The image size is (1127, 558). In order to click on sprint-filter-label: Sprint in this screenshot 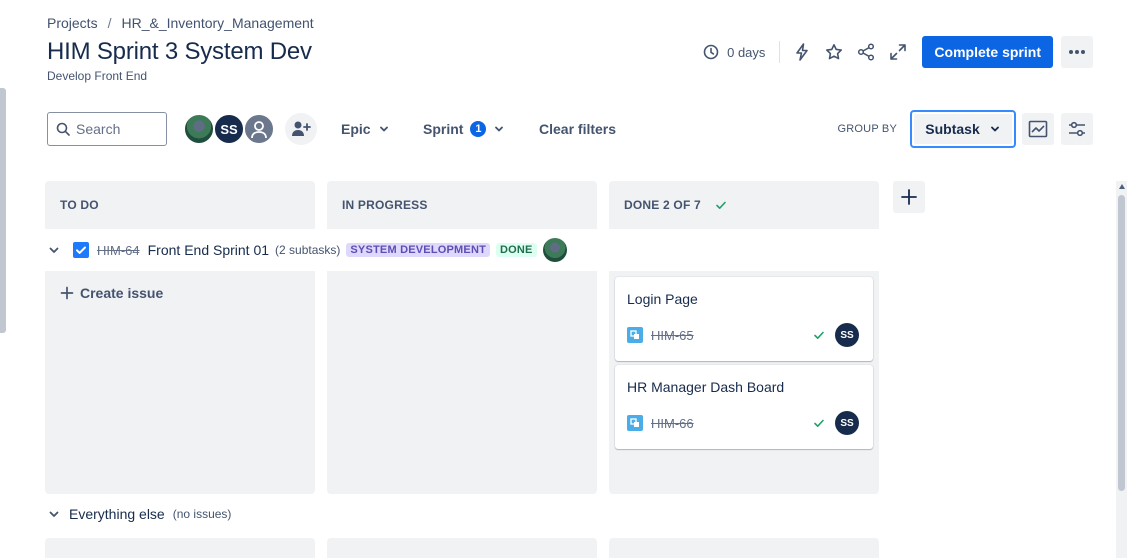, I will do `click(443, 129)`.